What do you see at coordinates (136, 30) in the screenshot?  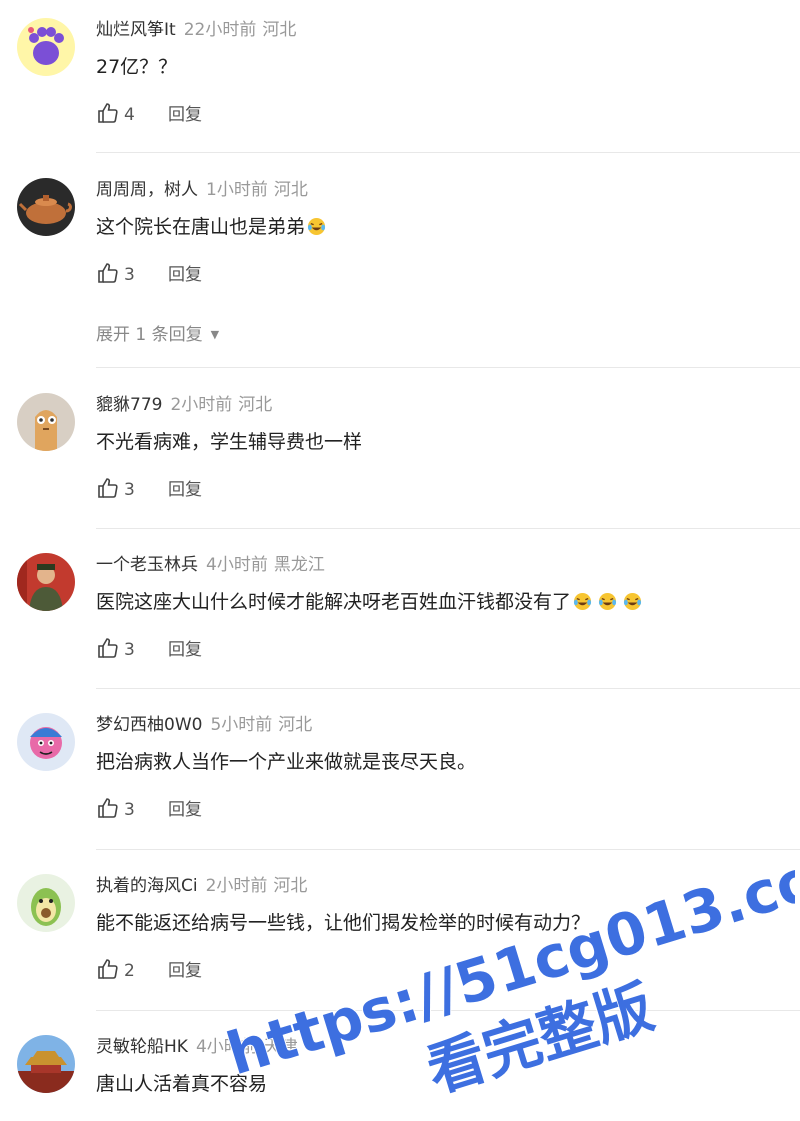 I see `username: 灿烂风筝It` at bounding box center [136, 30].